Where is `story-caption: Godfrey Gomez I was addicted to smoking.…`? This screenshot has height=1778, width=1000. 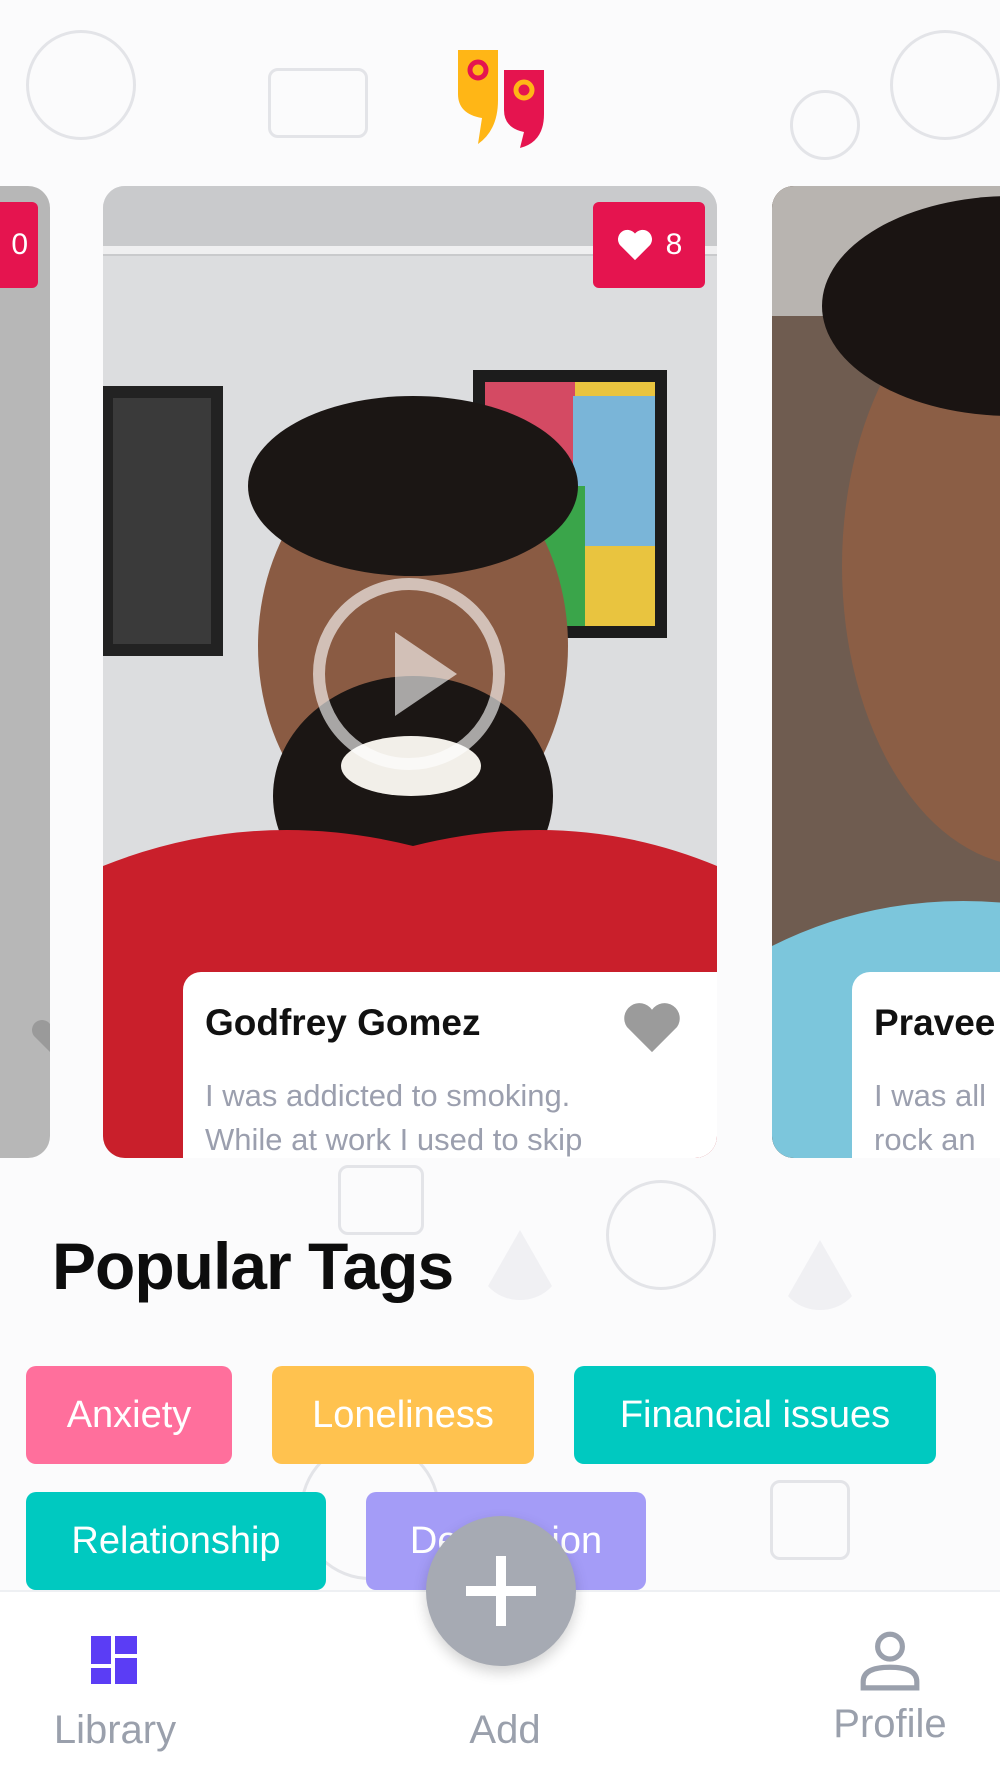 story-caption: Godfrey Gomez I was addicted to smoking.… is located at coordinates (450, 1065).